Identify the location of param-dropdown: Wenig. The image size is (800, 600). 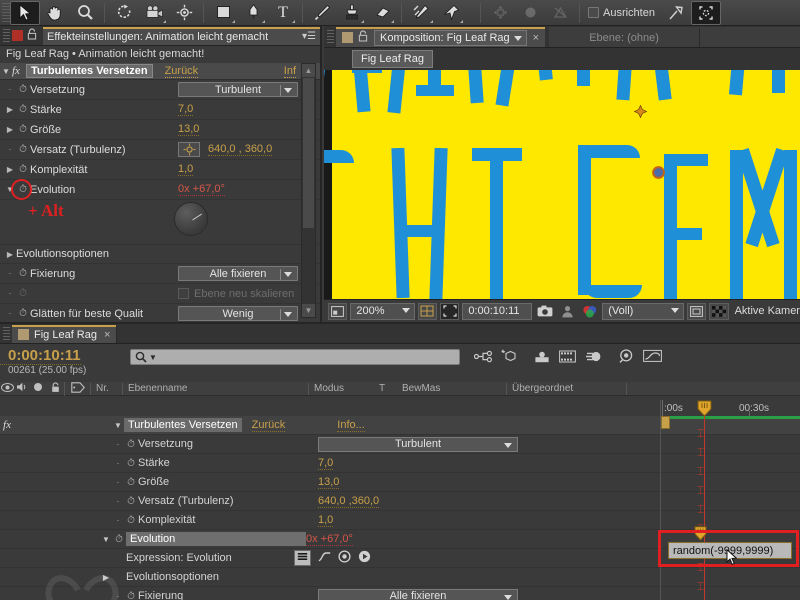
(238, 313).